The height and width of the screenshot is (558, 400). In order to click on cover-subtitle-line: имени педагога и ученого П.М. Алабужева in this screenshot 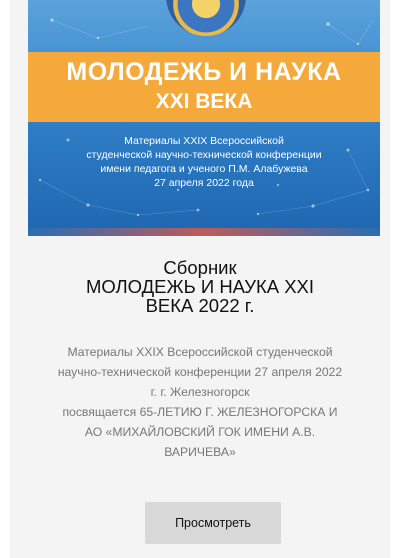, I will do `click(204, 169)`.